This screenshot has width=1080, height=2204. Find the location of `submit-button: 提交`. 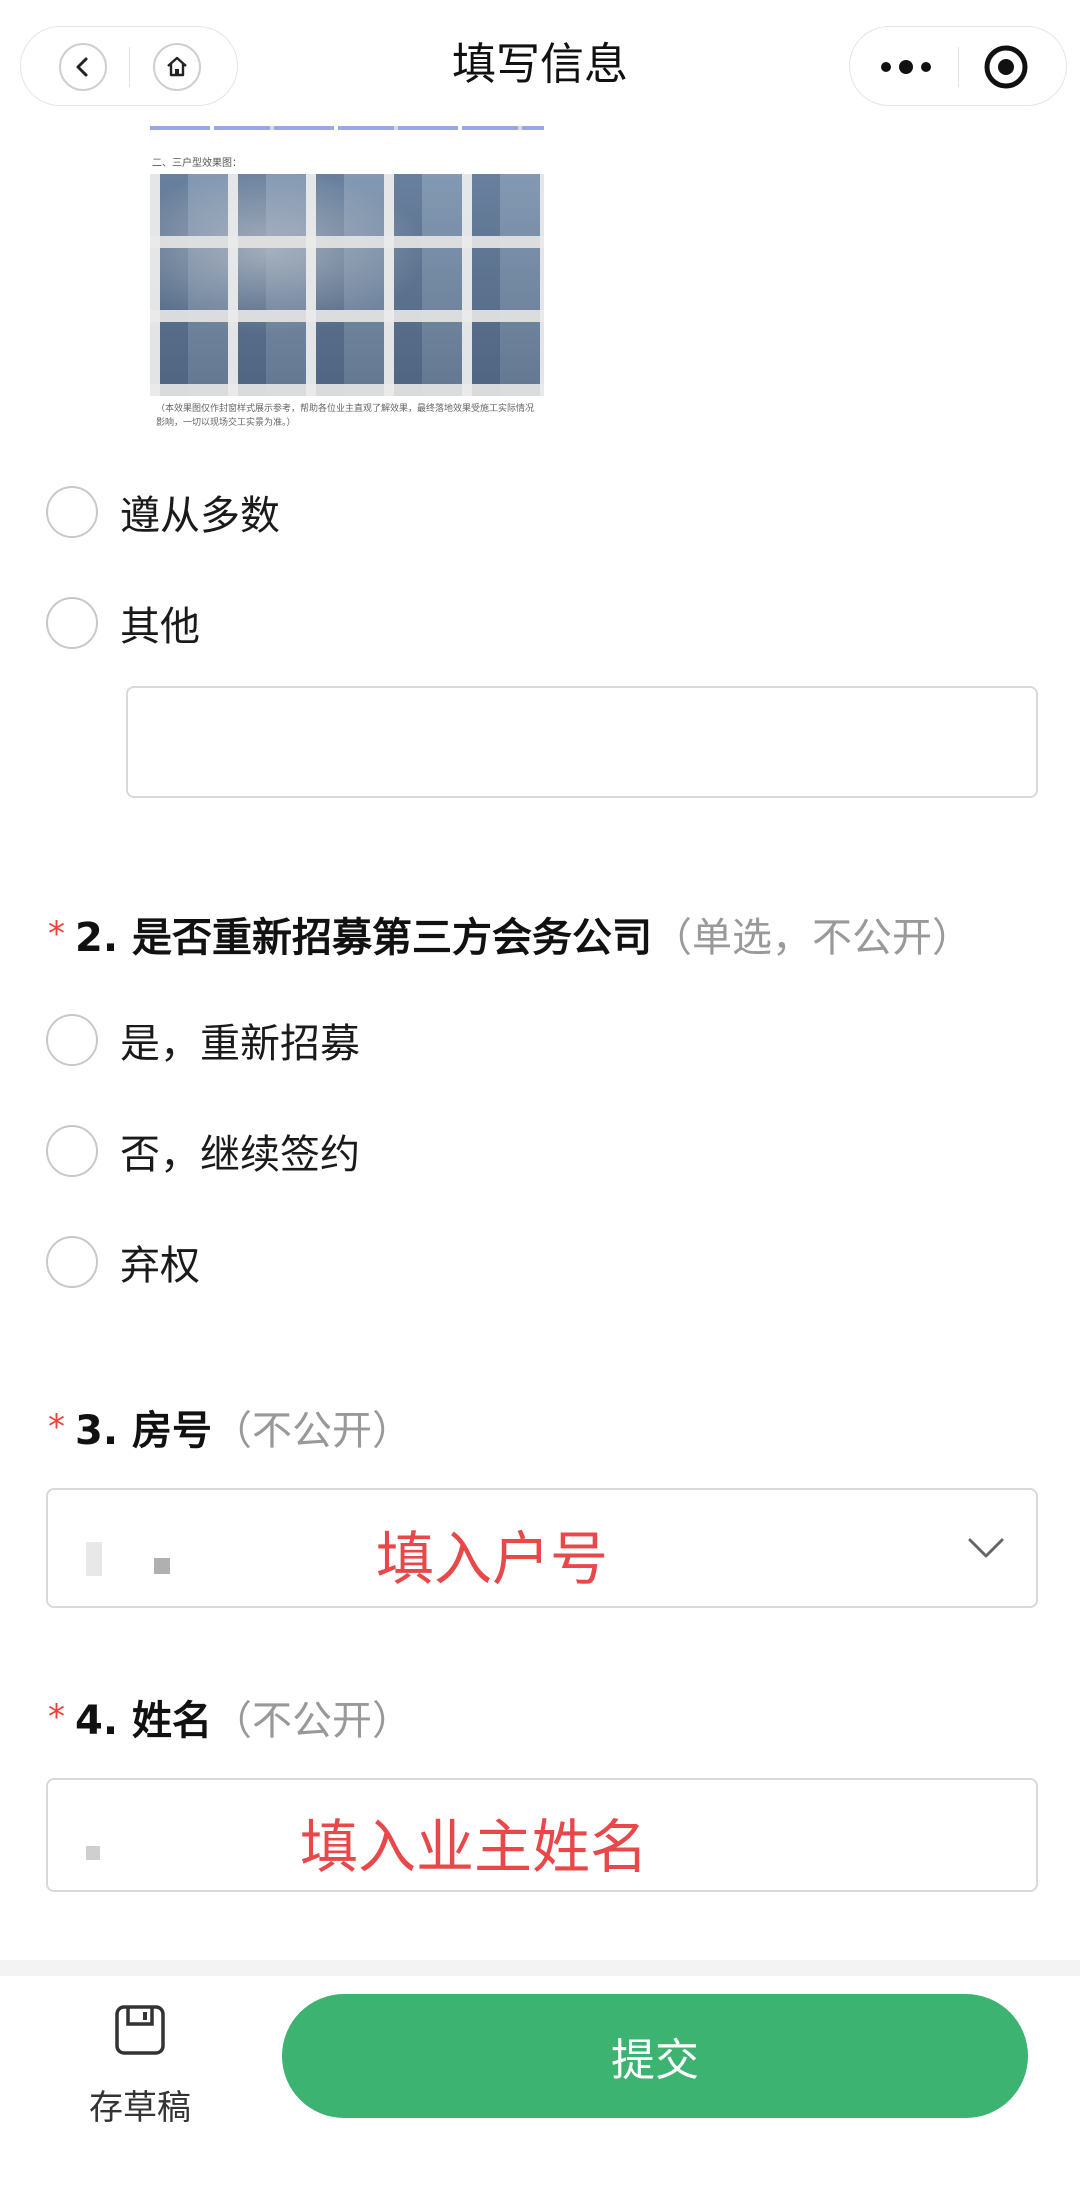

submit-button: 提交 is located at coordinates (655, 2056).